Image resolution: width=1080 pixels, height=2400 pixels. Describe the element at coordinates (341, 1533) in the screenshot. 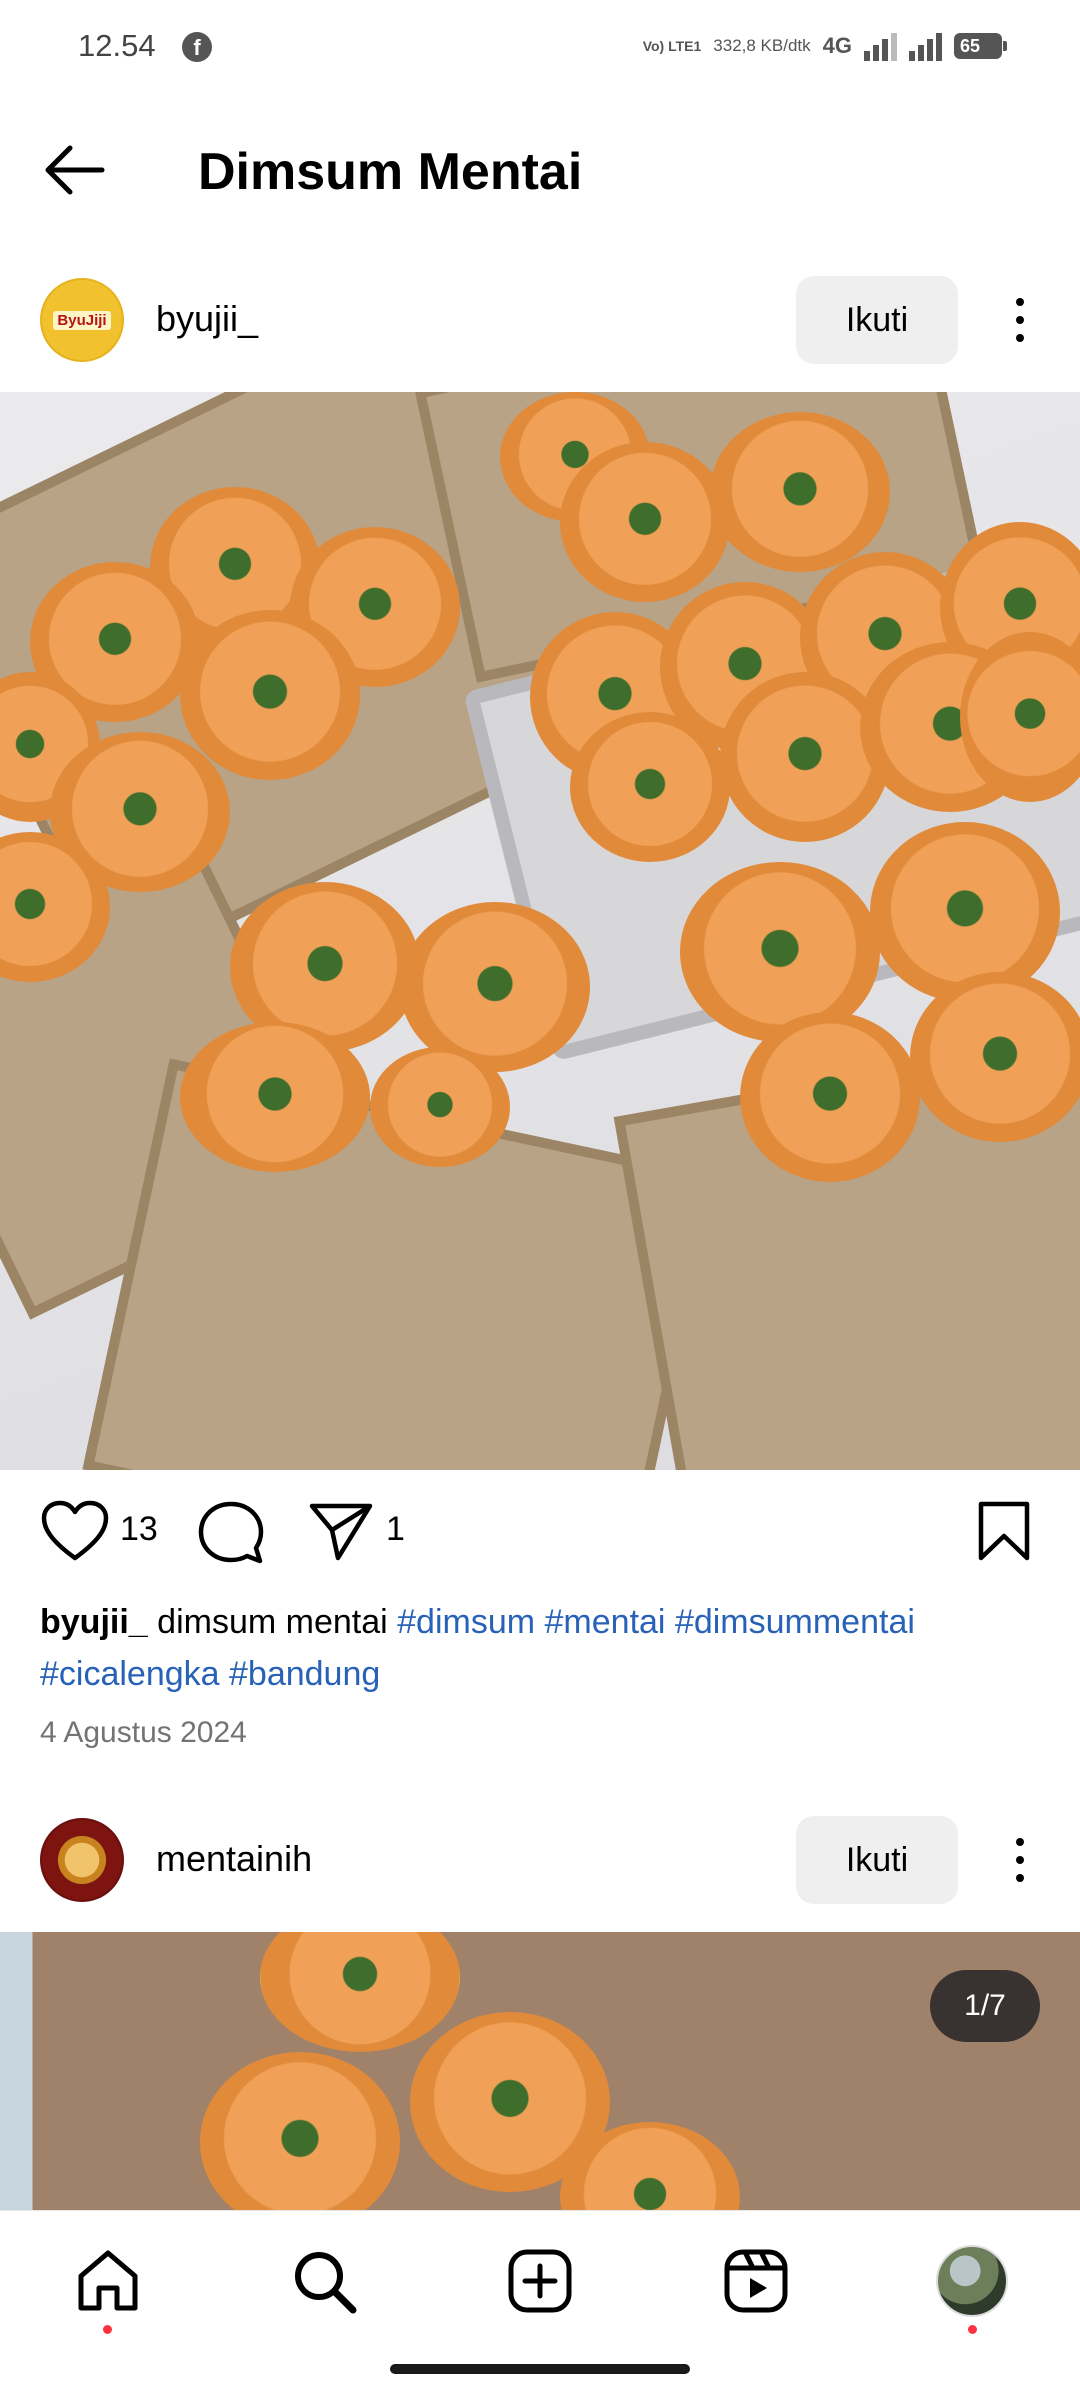

I see `send-icon` at that location.